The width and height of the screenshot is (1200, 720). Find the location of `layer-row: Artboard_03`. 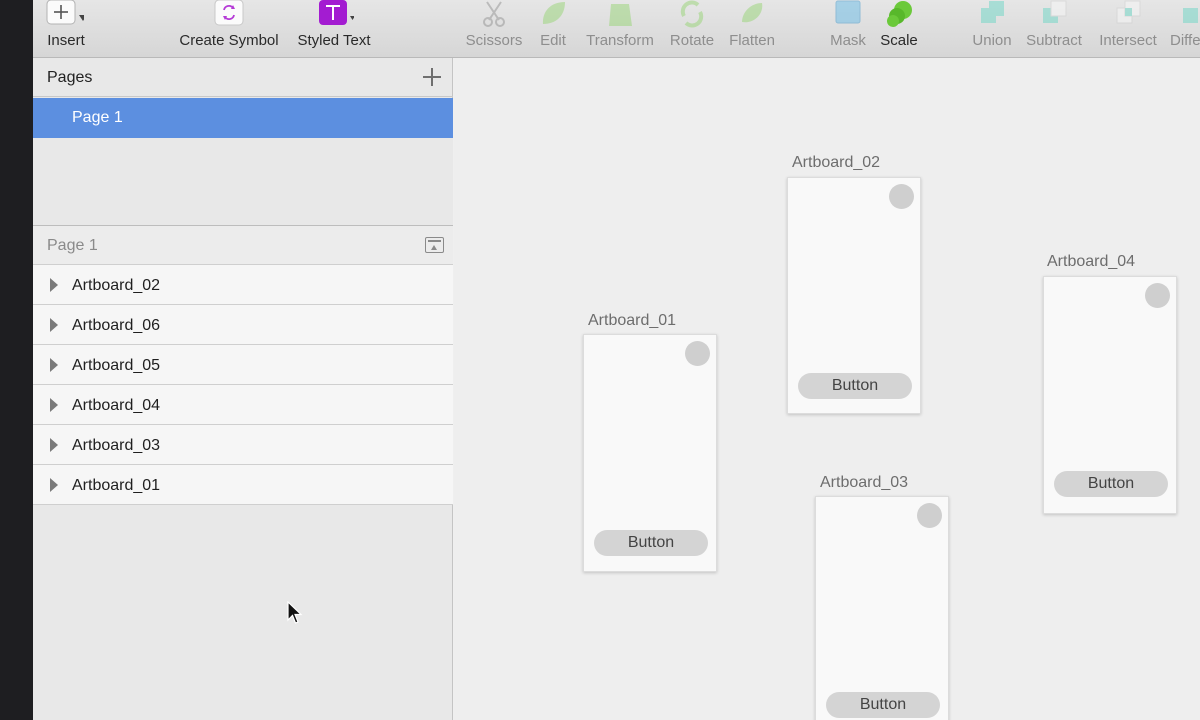

layer-row: Artboard_03 is located at coordinates (243, 445).